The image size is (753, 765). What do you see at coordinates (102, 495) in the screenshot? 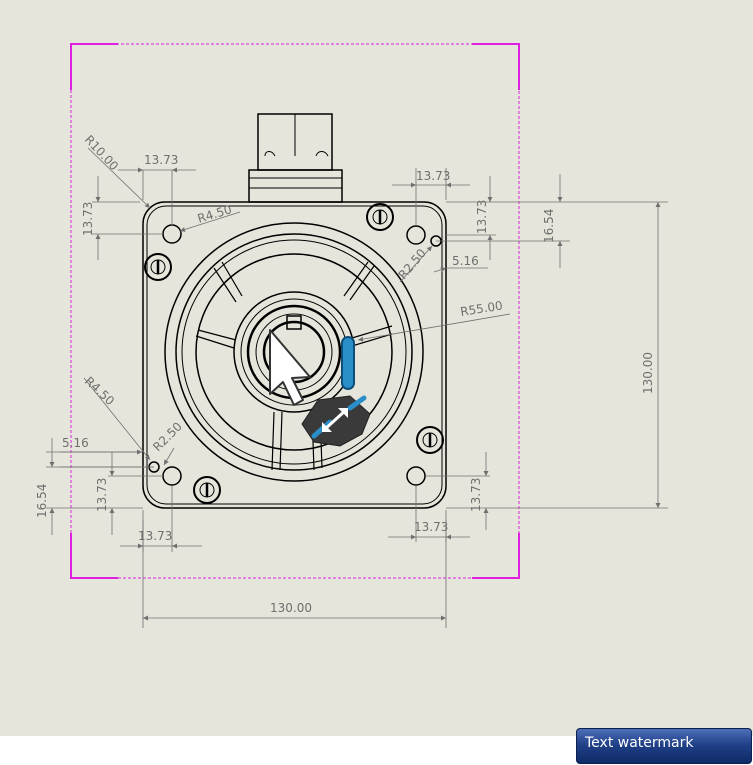
I see `dim-13-73-bottom-left-vertical: 13.73` at bounding box center [102, 495].